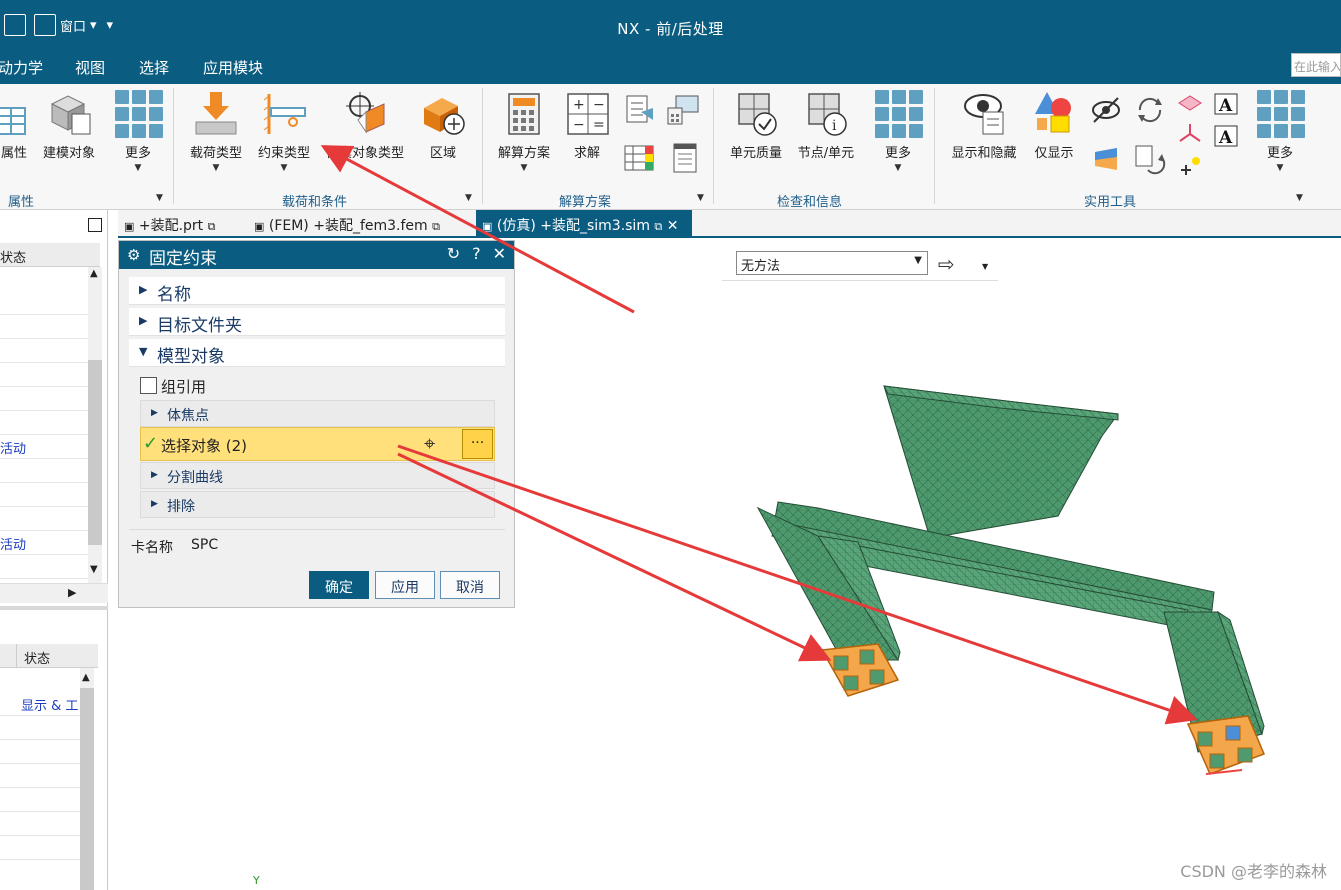  Describe the element at coordinates (946, 264) in the screenshot. I see `arrow-right-icon: ⇨` at that location.